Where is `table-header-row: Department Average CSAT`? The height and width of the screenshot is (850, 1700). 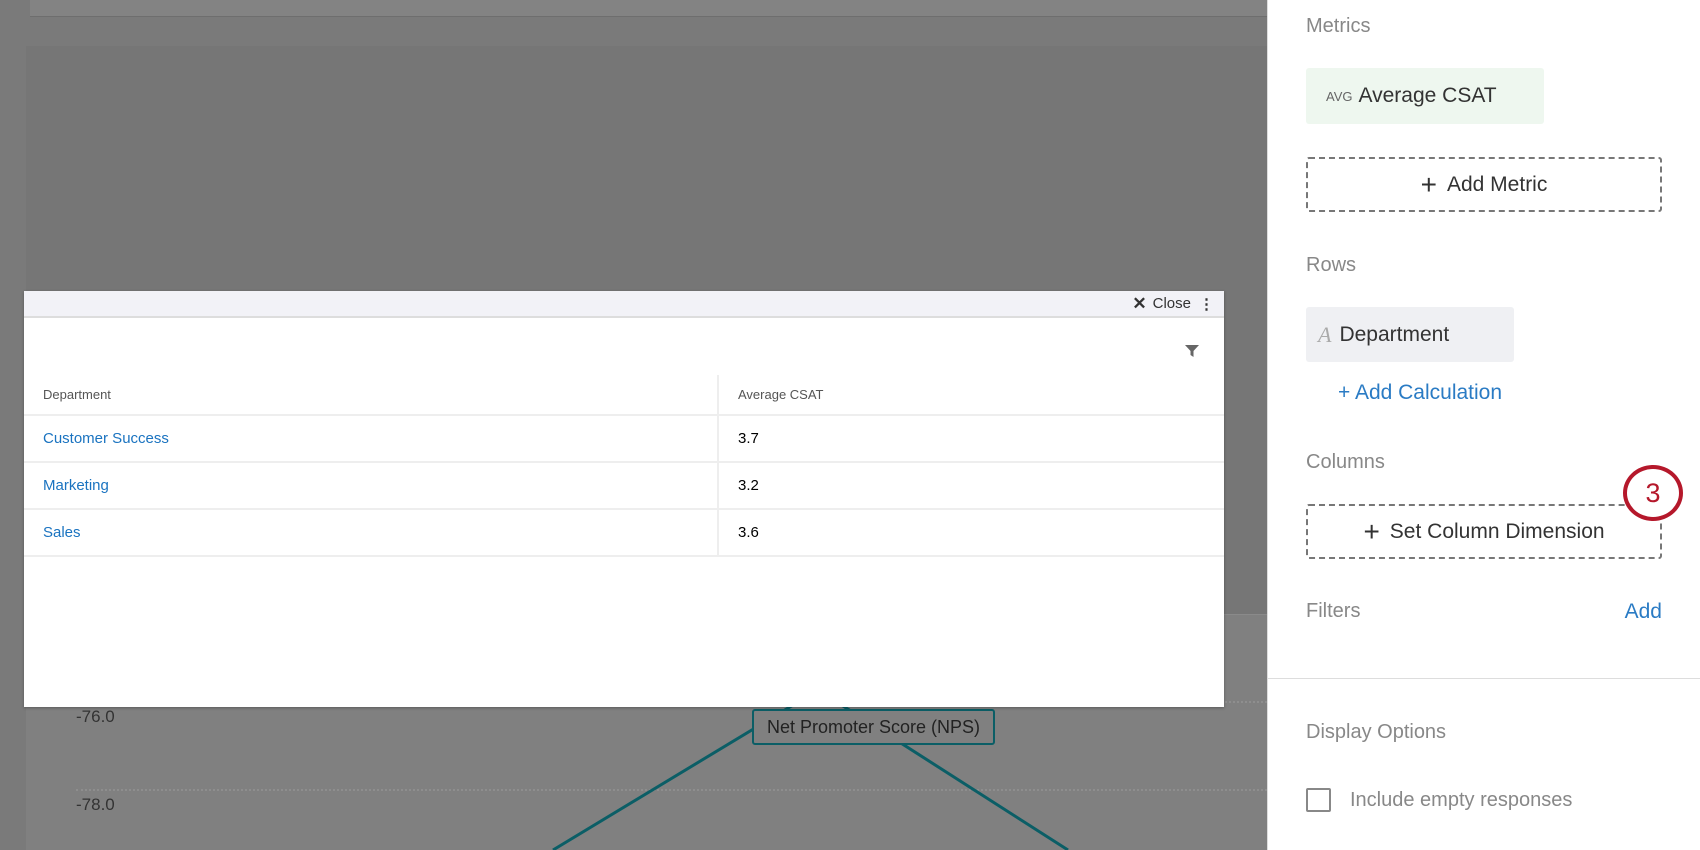
table-header-row: Department Average CSAT is located at coordinates (624, 395).